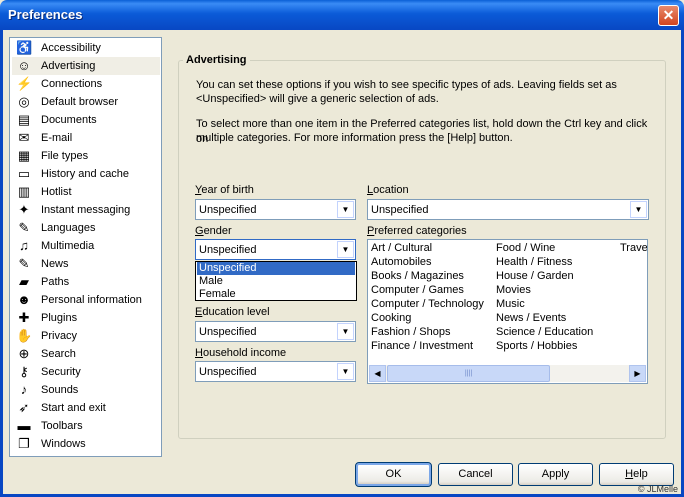  I want to click on category-item: Automobiles, so click(401, 262).